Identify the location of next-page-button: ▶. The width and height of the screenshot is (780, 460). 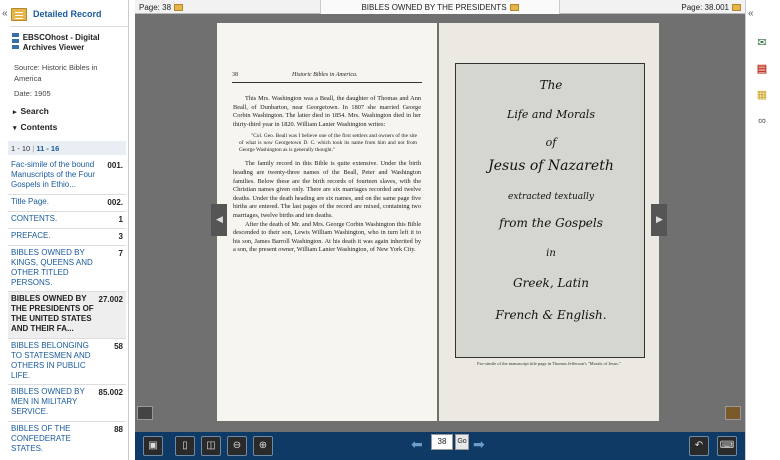
(659, 220).